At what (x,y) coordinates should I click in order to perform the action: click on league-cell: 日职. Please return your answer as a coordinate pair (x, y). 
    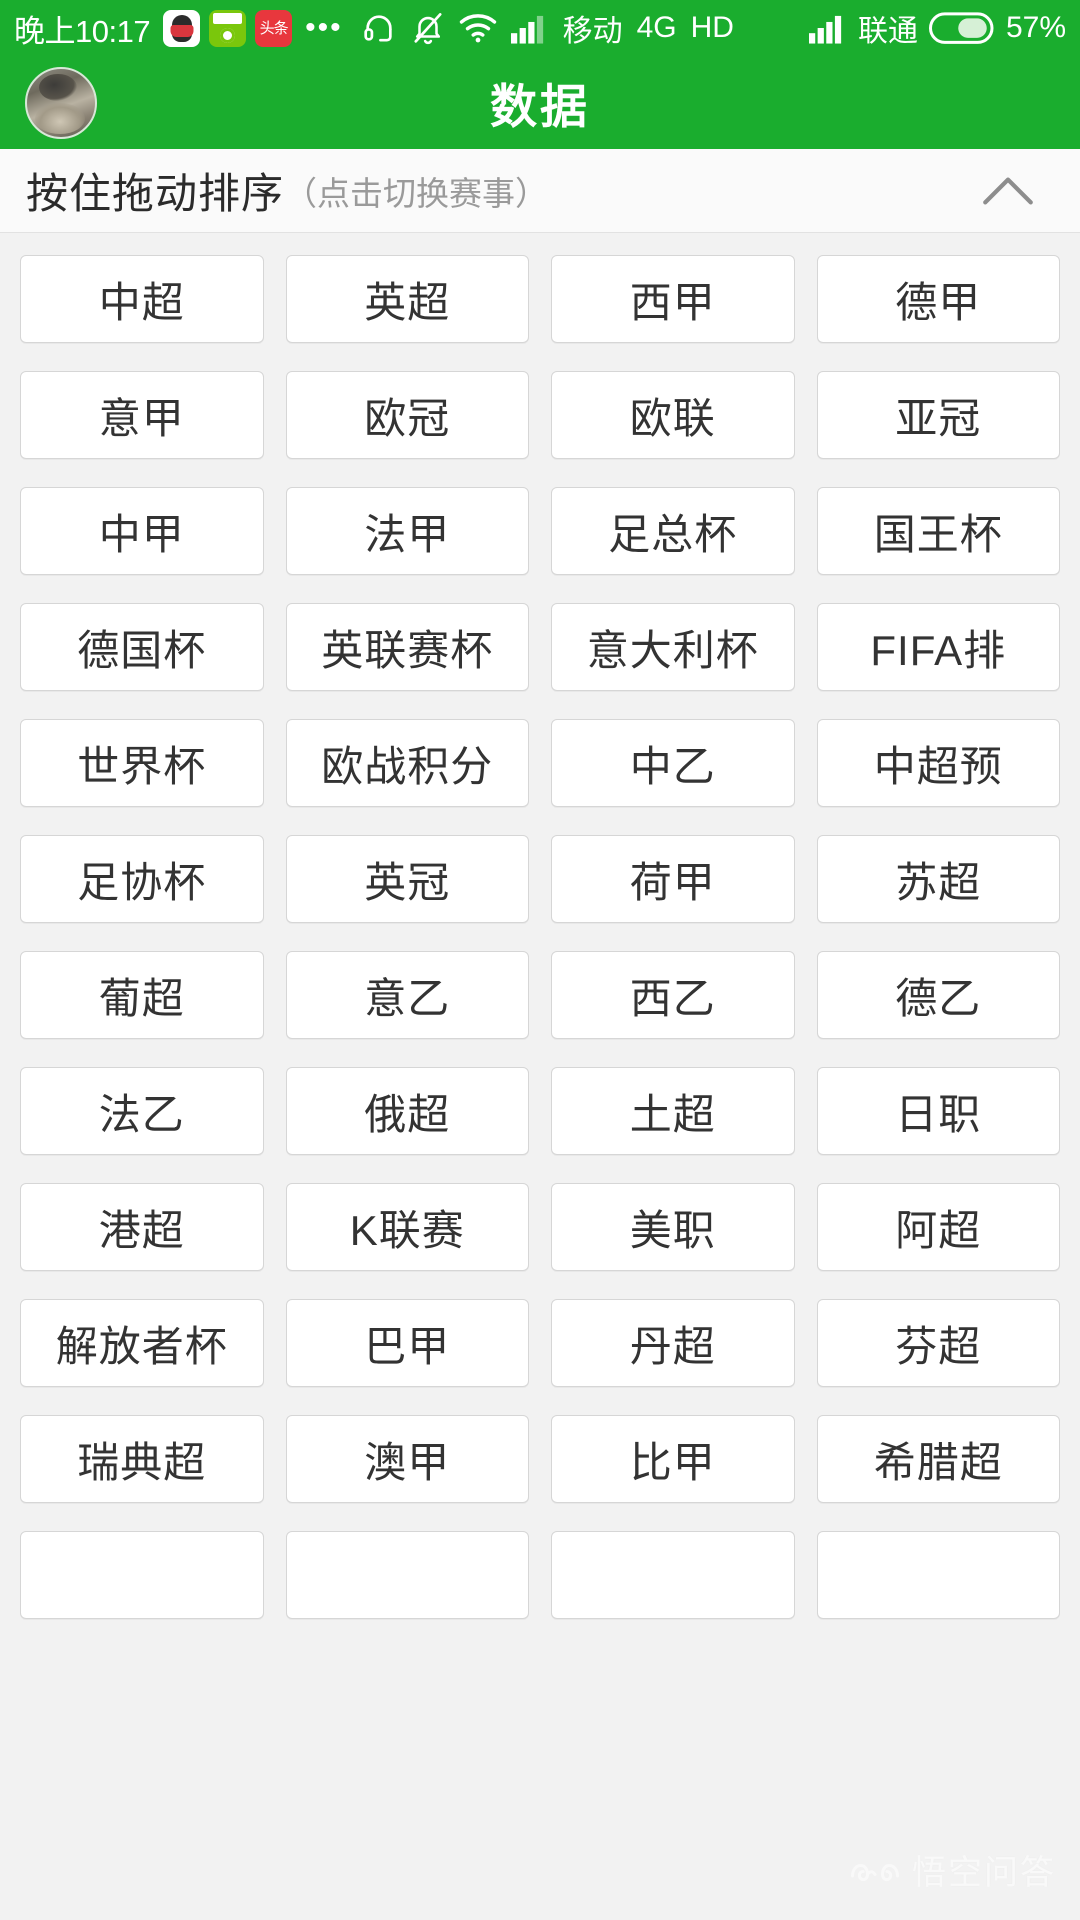
    Looking at the image, I should click on (938, 1111).